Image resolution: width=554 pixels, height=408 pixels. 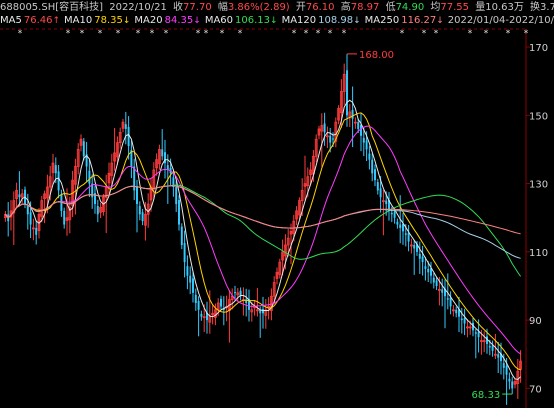 What do you see at coordinates (538, 116) in the screenshot?
I see `y-tick-label: 150` at bounding box center [538, 116].